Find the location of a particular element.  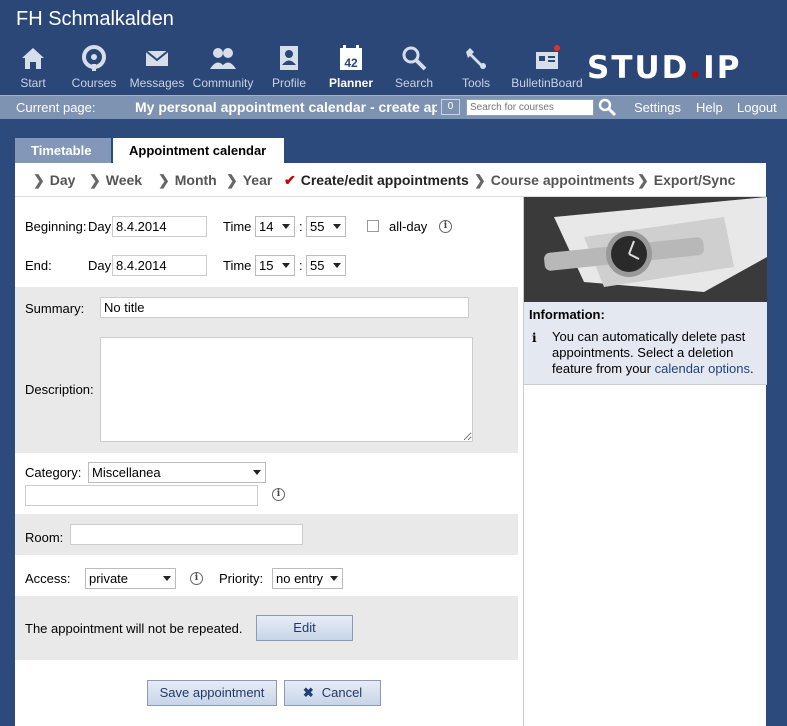

notification-counter: 0 is located at coordinates (450, 107).